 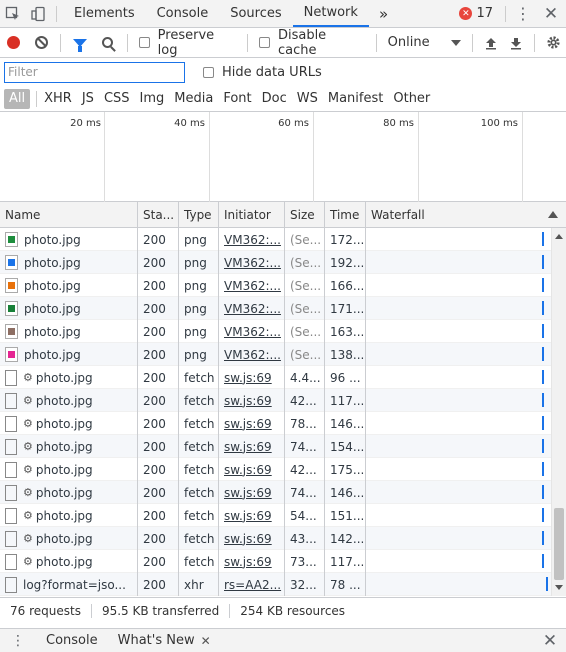 I want to click on hide-data-urls-checkbox: Hide data URLs, so click(x=259, y=72).